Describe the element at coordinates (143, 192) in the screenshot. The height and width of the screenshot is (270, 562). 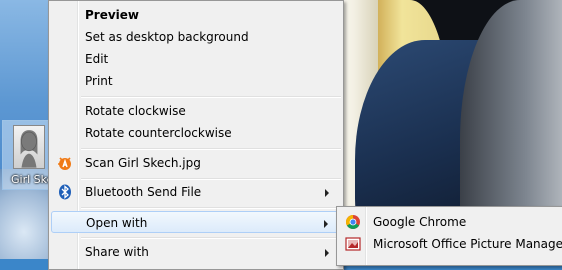
I see `menu-item-label: Bluetooth Send File` at that location.